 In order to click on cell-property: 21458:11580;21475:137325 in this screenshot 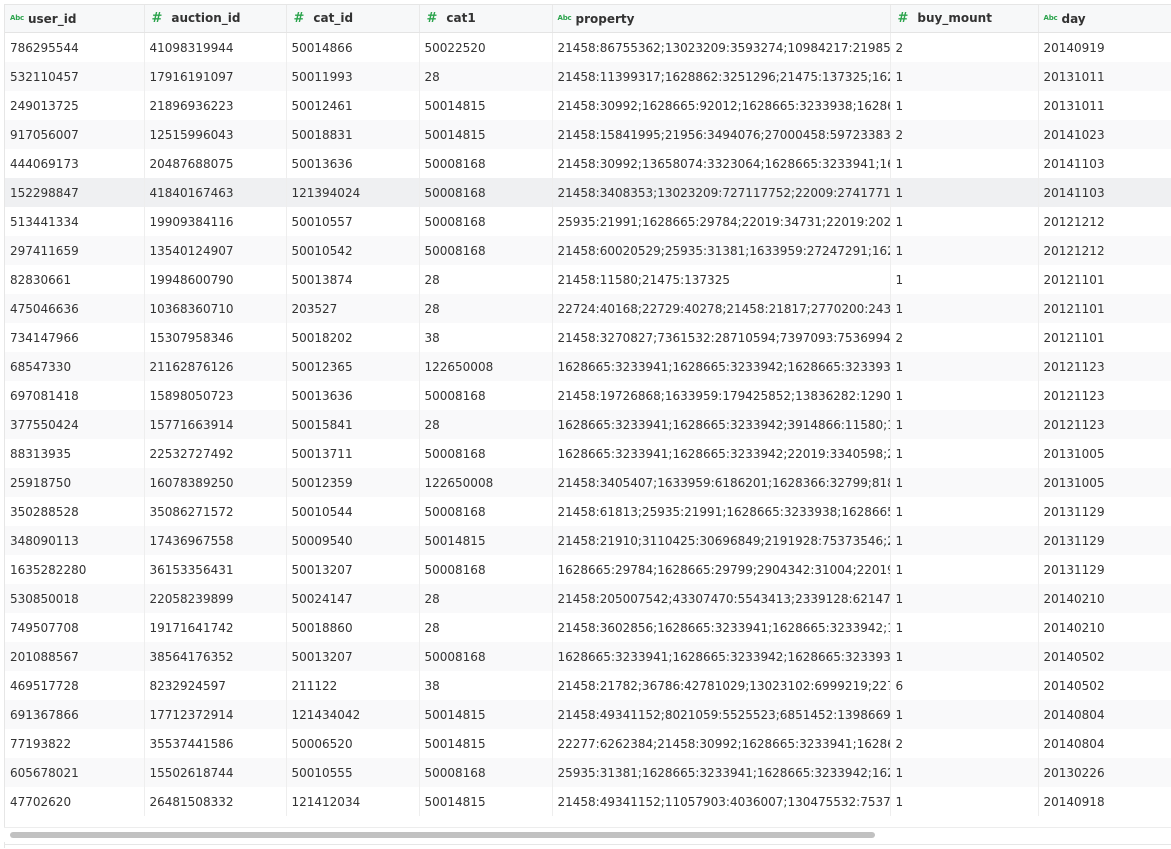, I will do `click(721, 279)`.